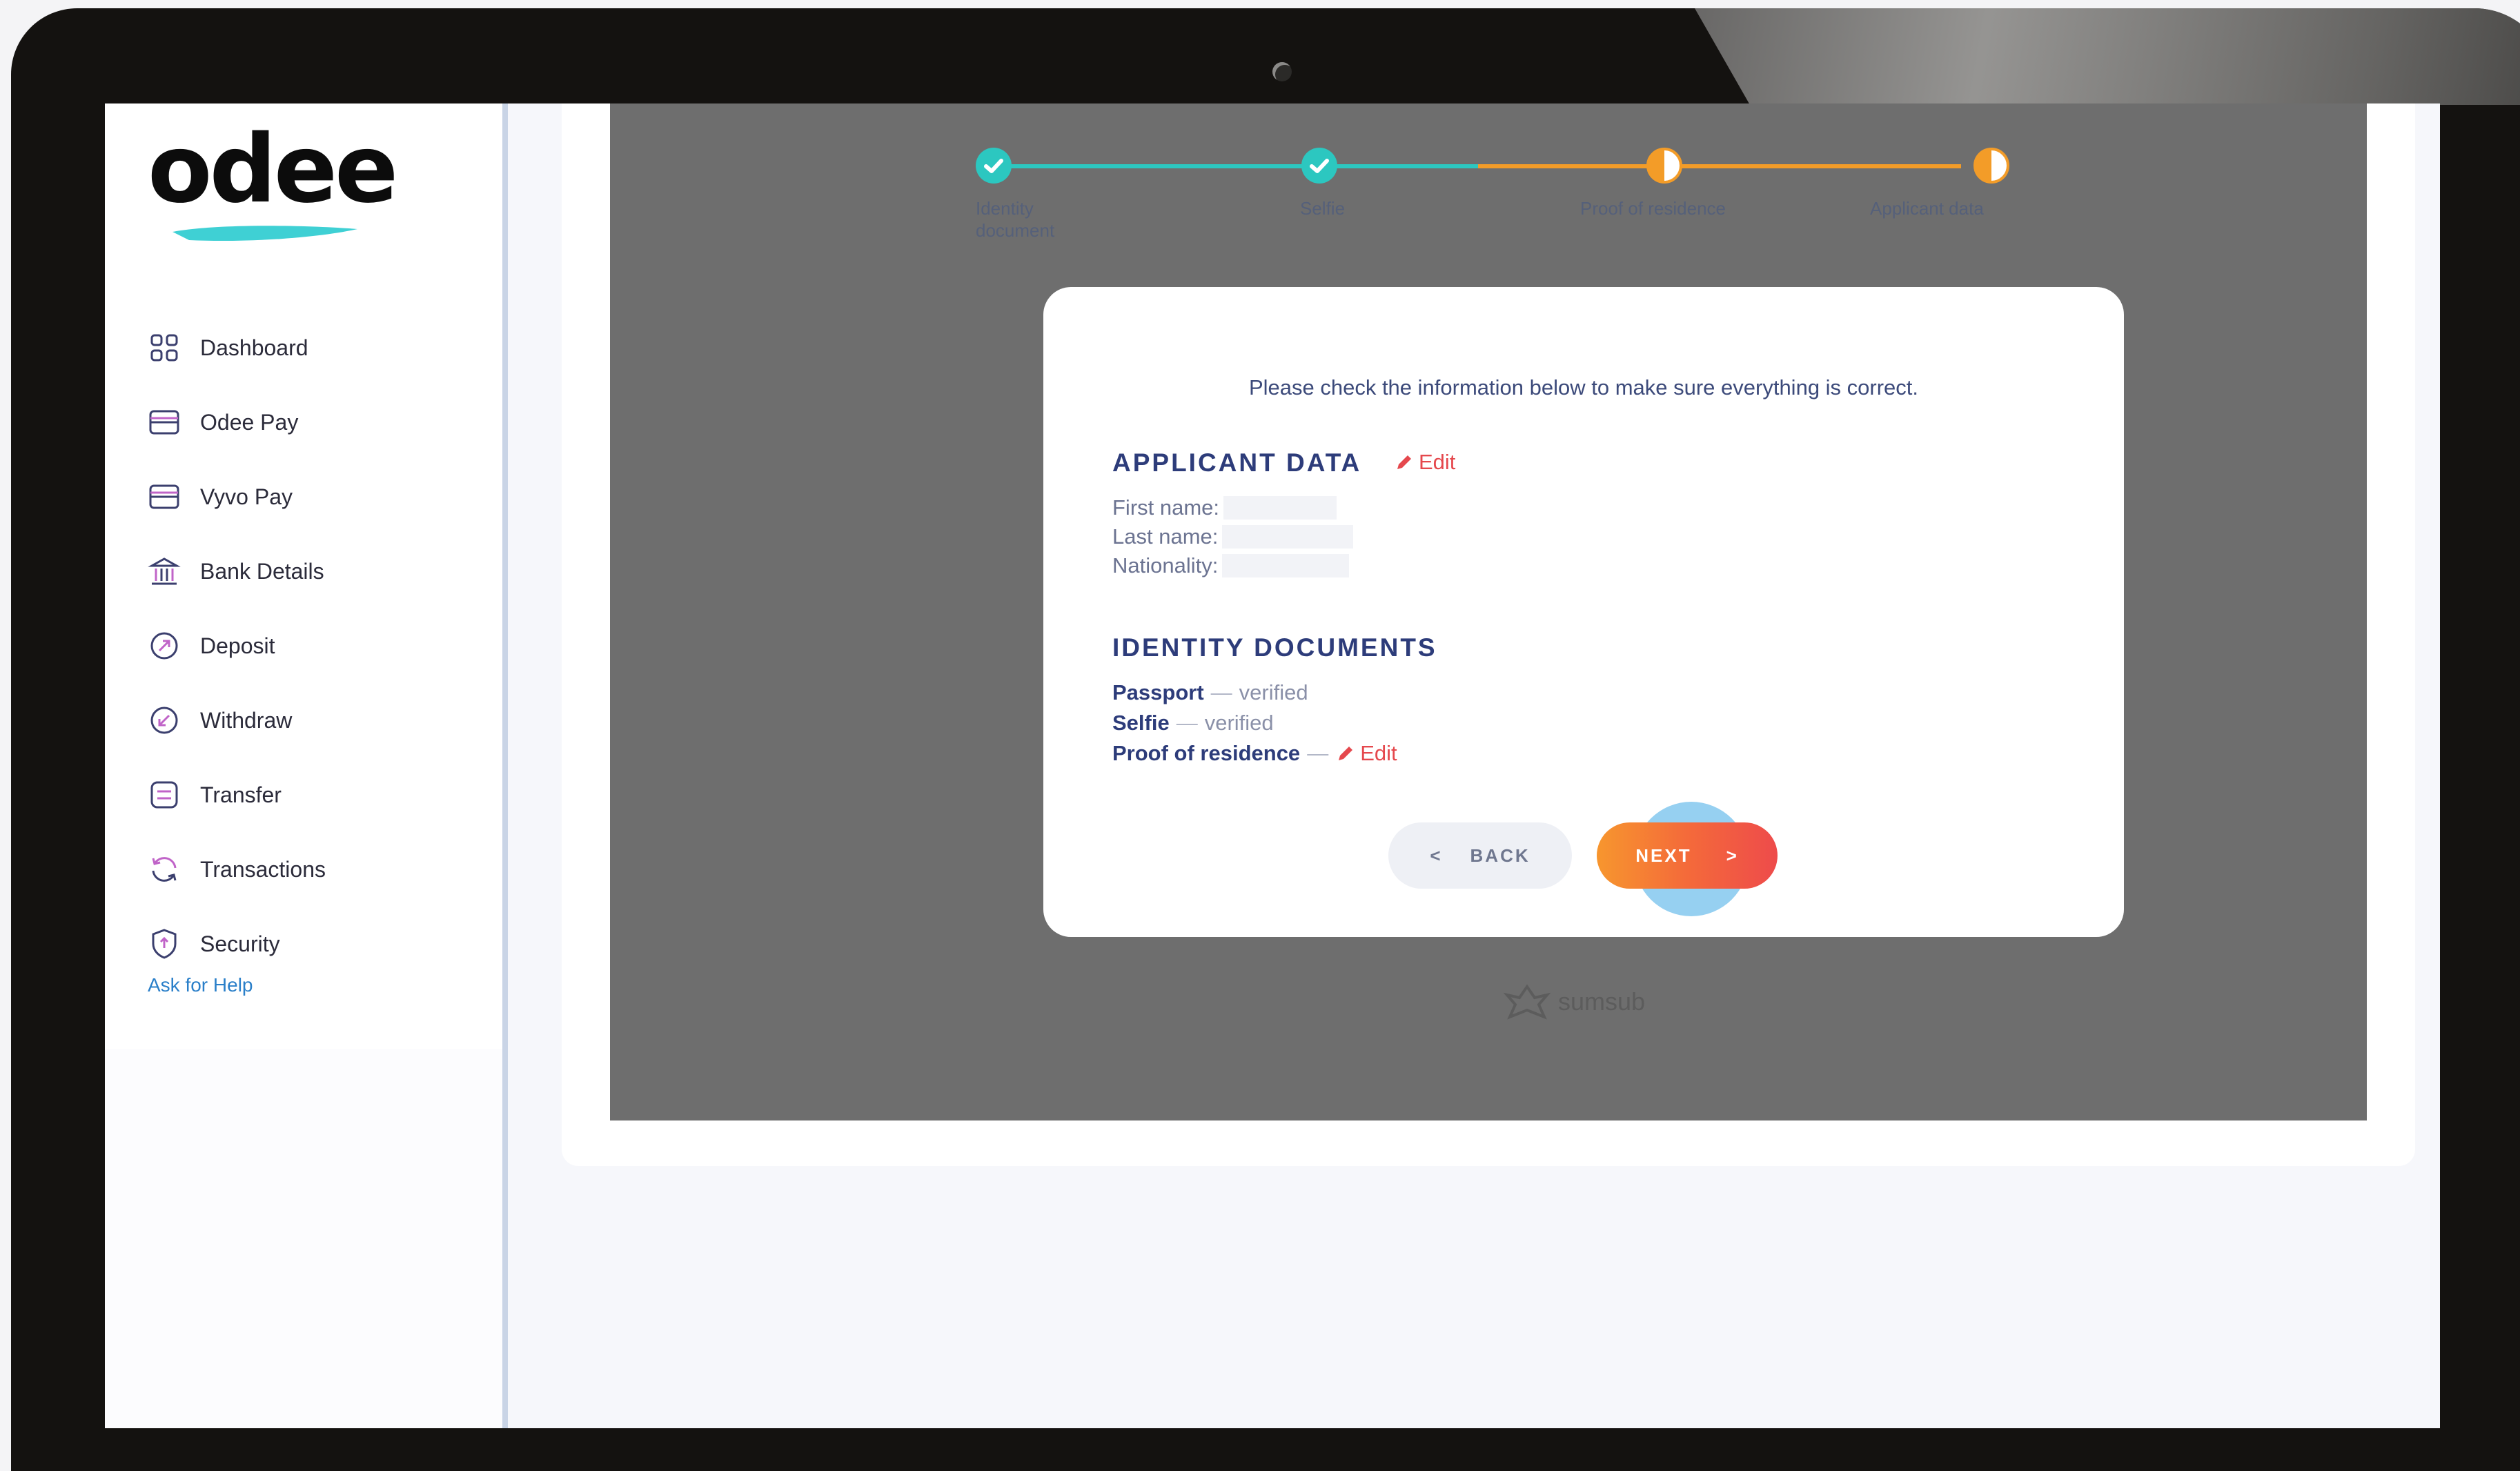  Describe the element at coordinates (505, 765) in the screenshot. I see `sidebar-divider` at that location.